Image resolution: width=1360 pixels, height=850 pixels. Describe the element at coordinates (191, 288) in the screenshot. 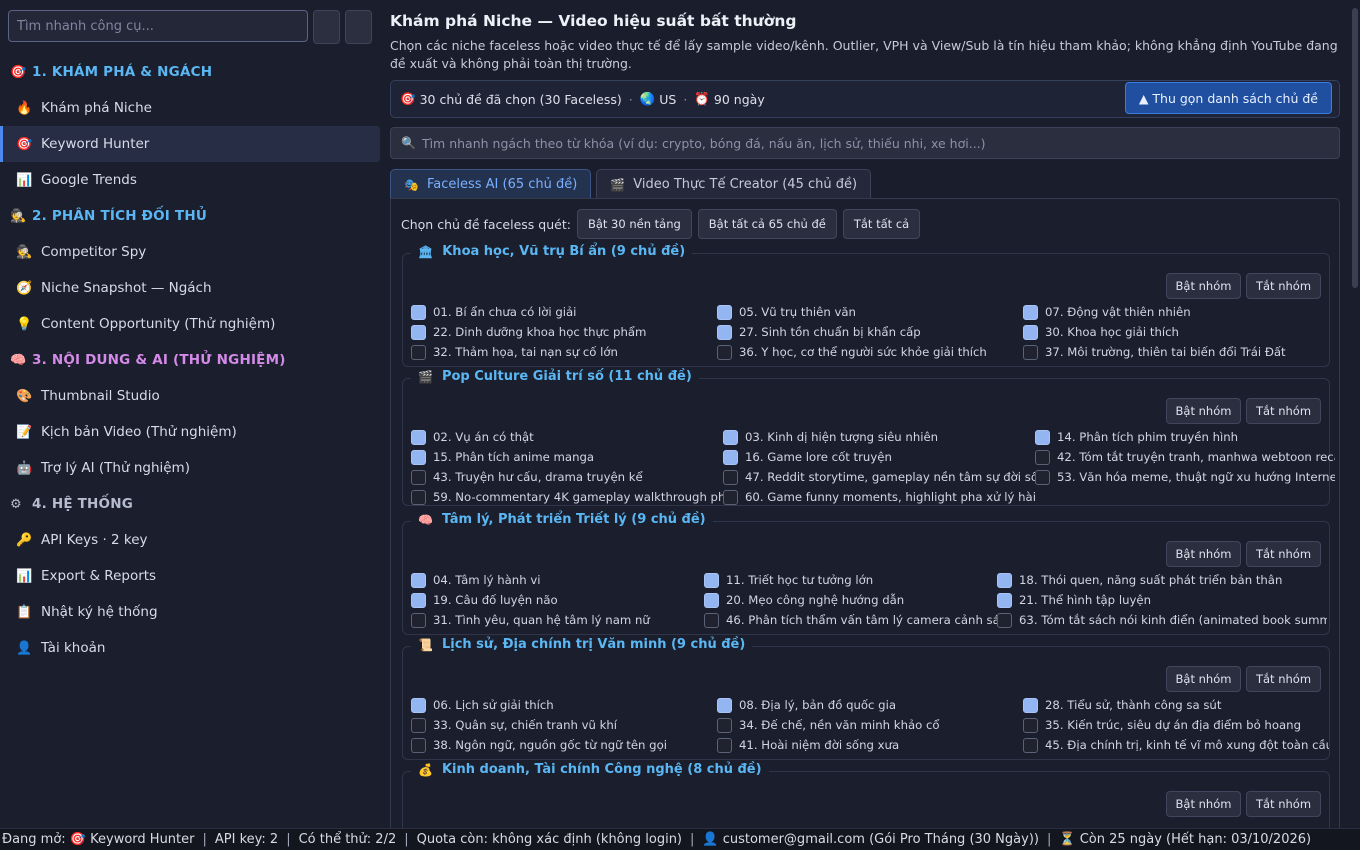

I see `sidebar-item-niche-snapshot-ngach: 🧭 Niche Snapshot — Ngách` at that location.